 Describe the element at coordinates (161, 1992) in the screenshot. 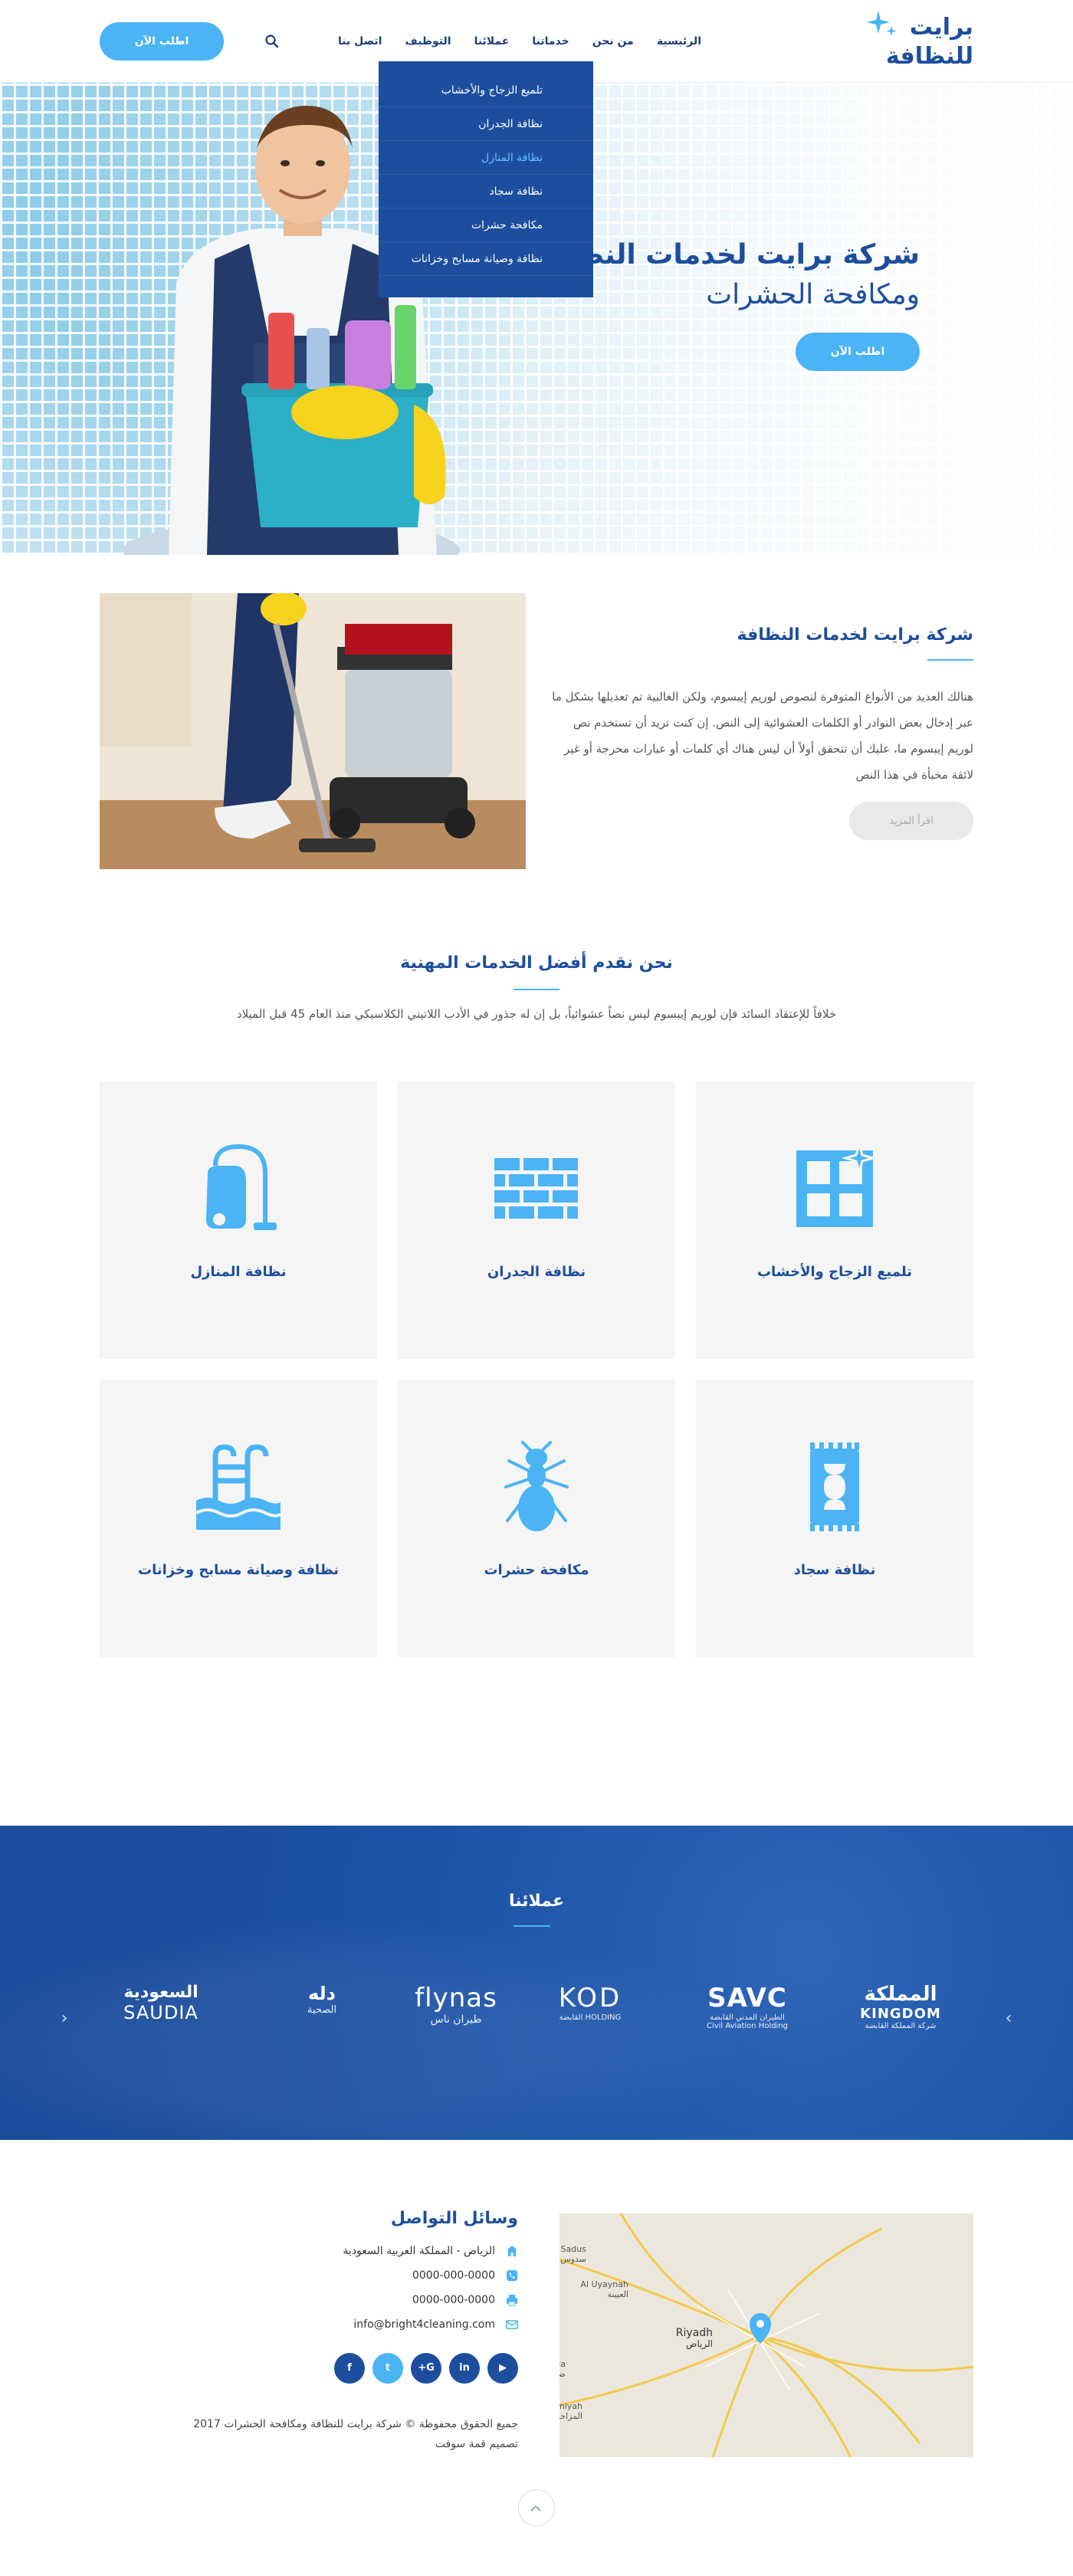

I see `client-logo-text: السعودية` at that location.